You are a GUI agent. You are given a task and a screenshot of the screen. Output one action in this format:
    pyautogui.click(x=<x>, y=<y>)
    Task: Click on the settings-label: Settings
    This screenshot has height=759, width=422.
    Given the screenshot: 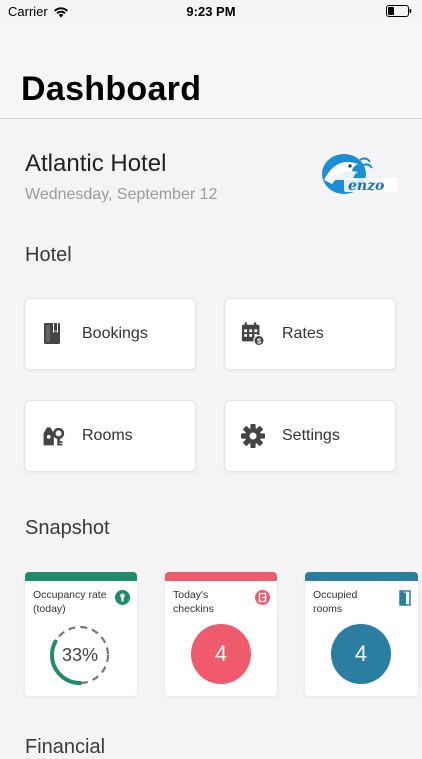 What is the action you would take?
    pyautogui.click(x=311, y=435)
    